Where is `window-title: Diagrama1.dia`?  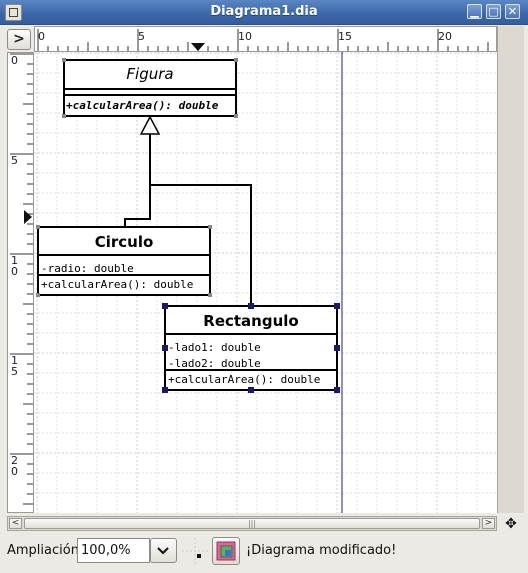 window-title: Diagrama1.dia is located at coordinates (264, 11).